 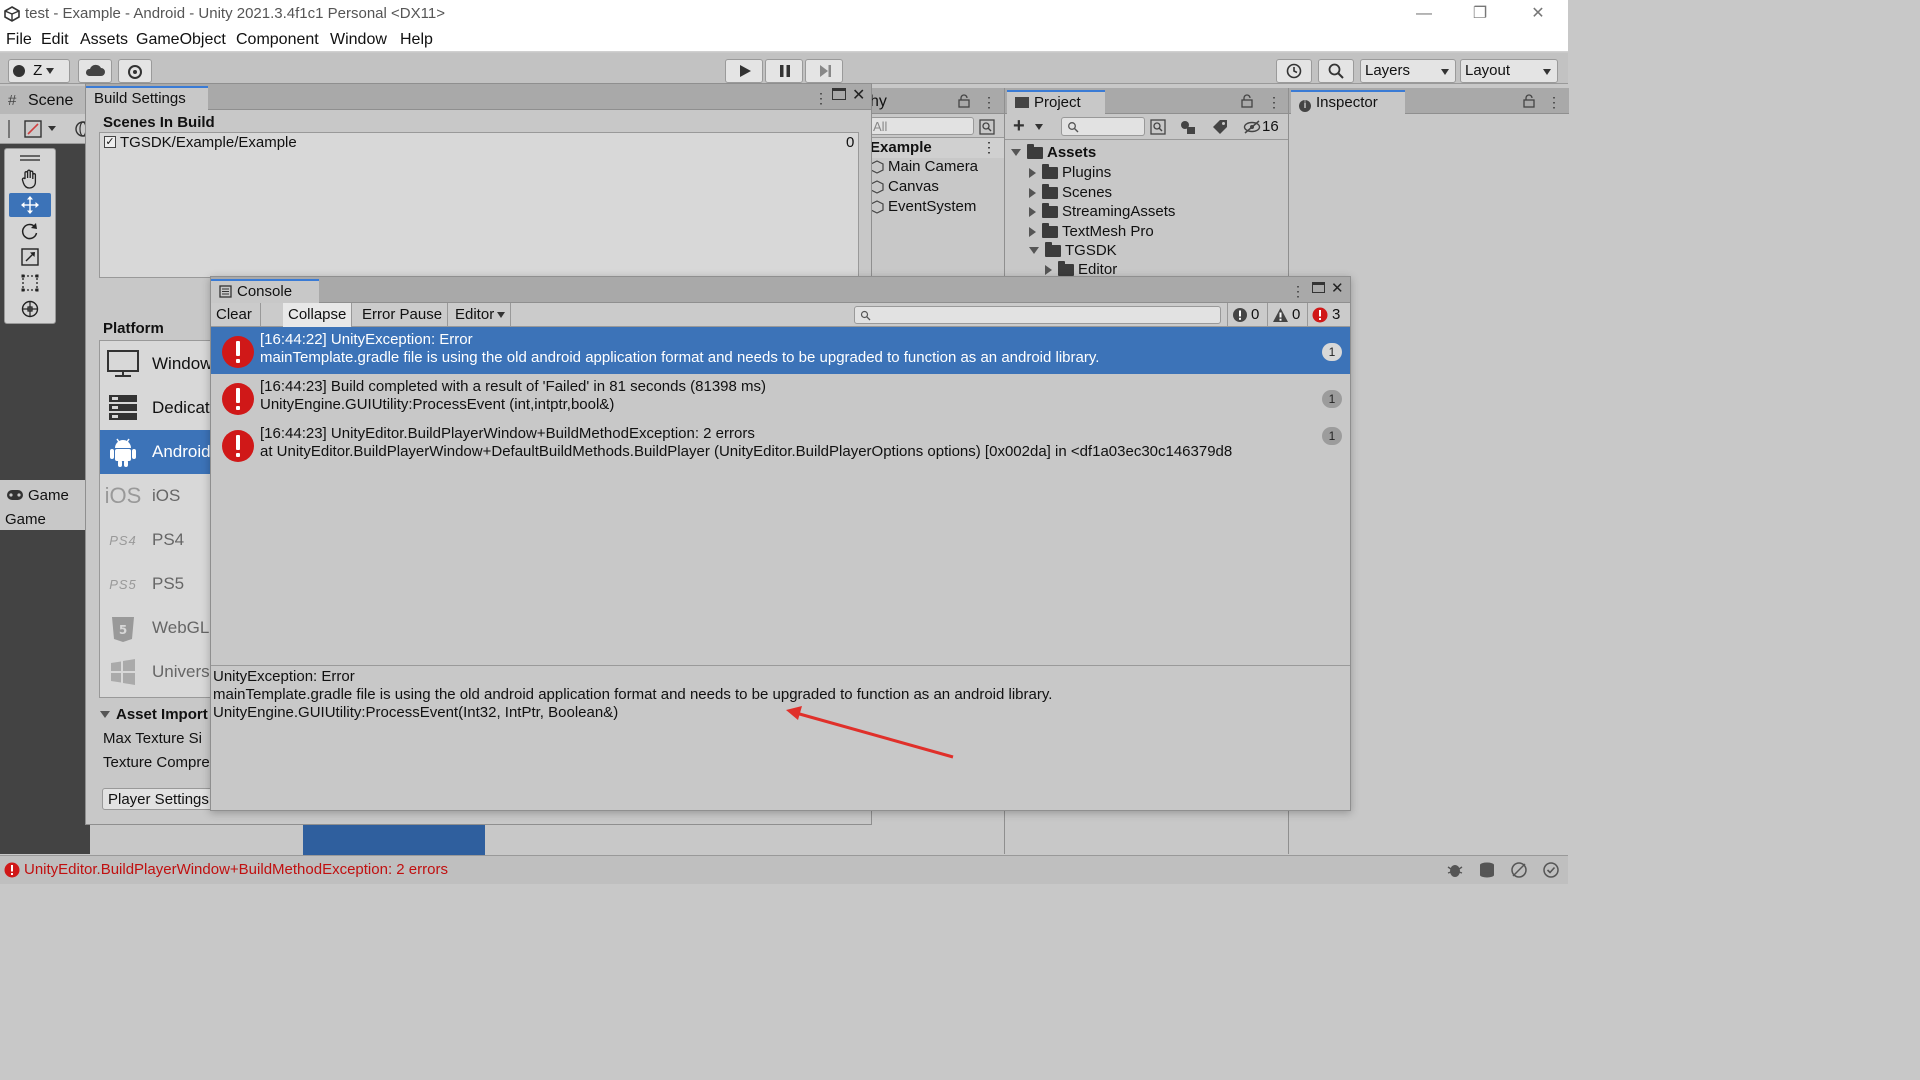 I want to click on cache-server-icon, so click(x=1487, y=870).